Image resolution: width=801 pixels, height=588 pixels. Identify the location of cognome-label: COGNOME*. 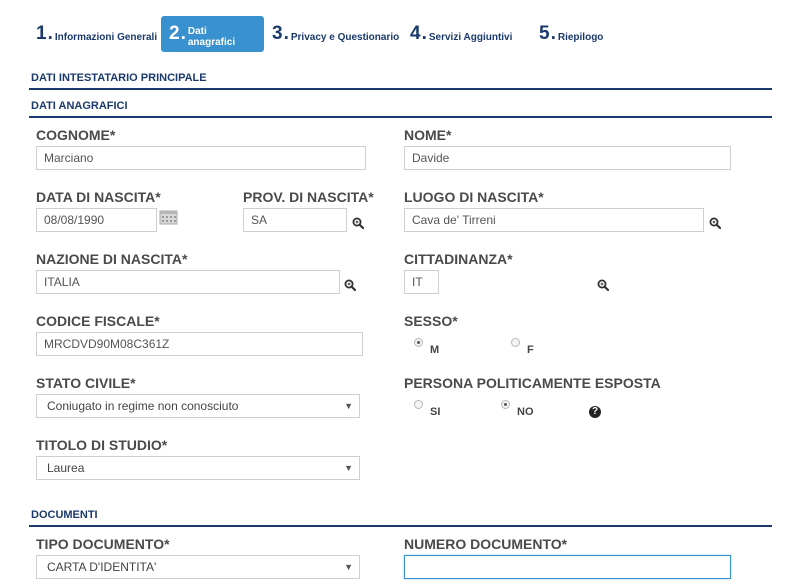
(76, 135).